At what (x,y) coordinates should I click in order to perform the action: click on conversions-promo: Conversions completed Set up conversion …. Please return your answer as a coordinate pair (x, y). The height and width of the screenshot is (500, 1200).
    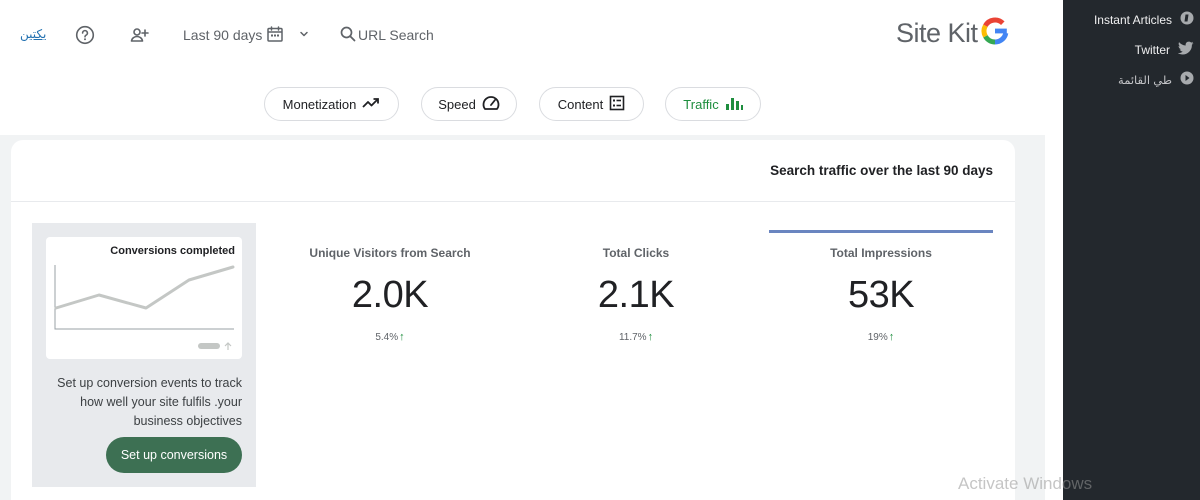
    Looking at the image, I should click on (144, 355).